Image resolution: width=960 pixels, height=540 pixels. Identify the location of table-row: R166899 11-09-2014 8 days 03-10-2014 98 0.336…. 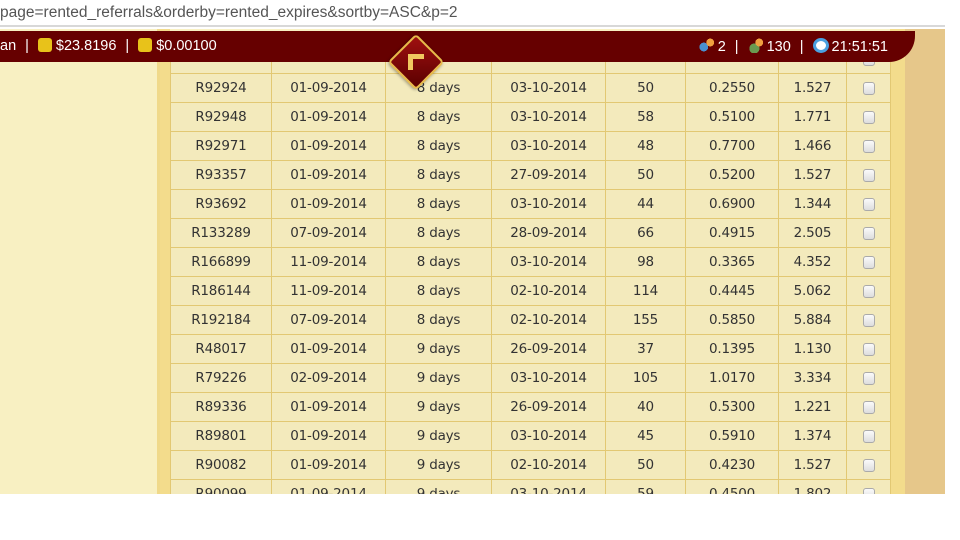
(530, 262).